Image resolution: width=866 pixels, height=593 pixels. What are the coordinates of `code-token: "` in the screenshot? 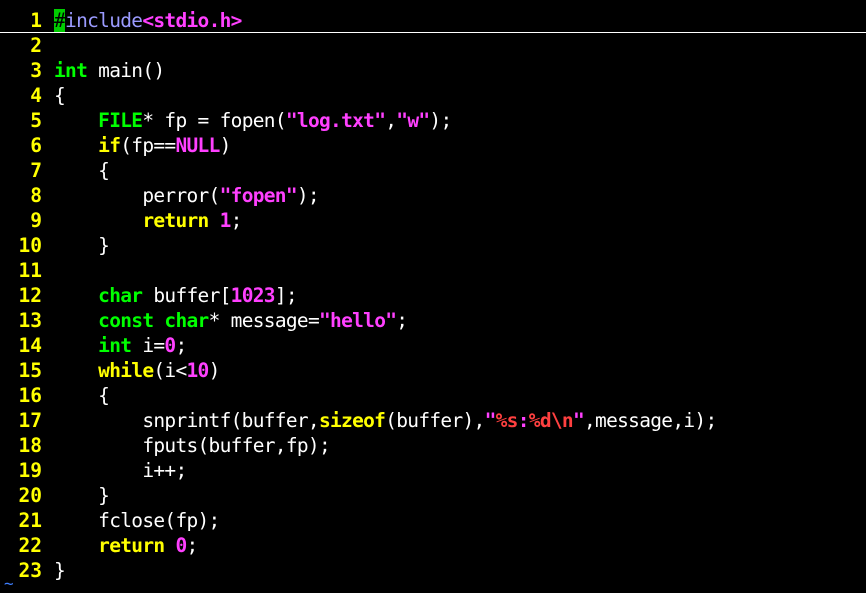 It's located at (578, 420).